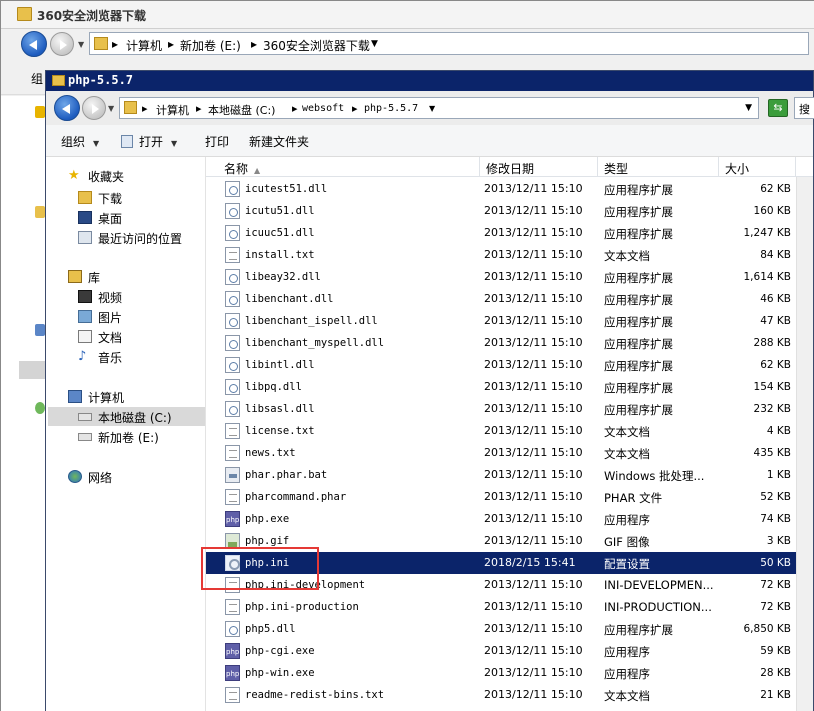 The width and height of the screenshot is (814, 711). Describe the element at coordinates (283, 277) in the screenshot. I see `file-name: libeay32.dll` at that location.